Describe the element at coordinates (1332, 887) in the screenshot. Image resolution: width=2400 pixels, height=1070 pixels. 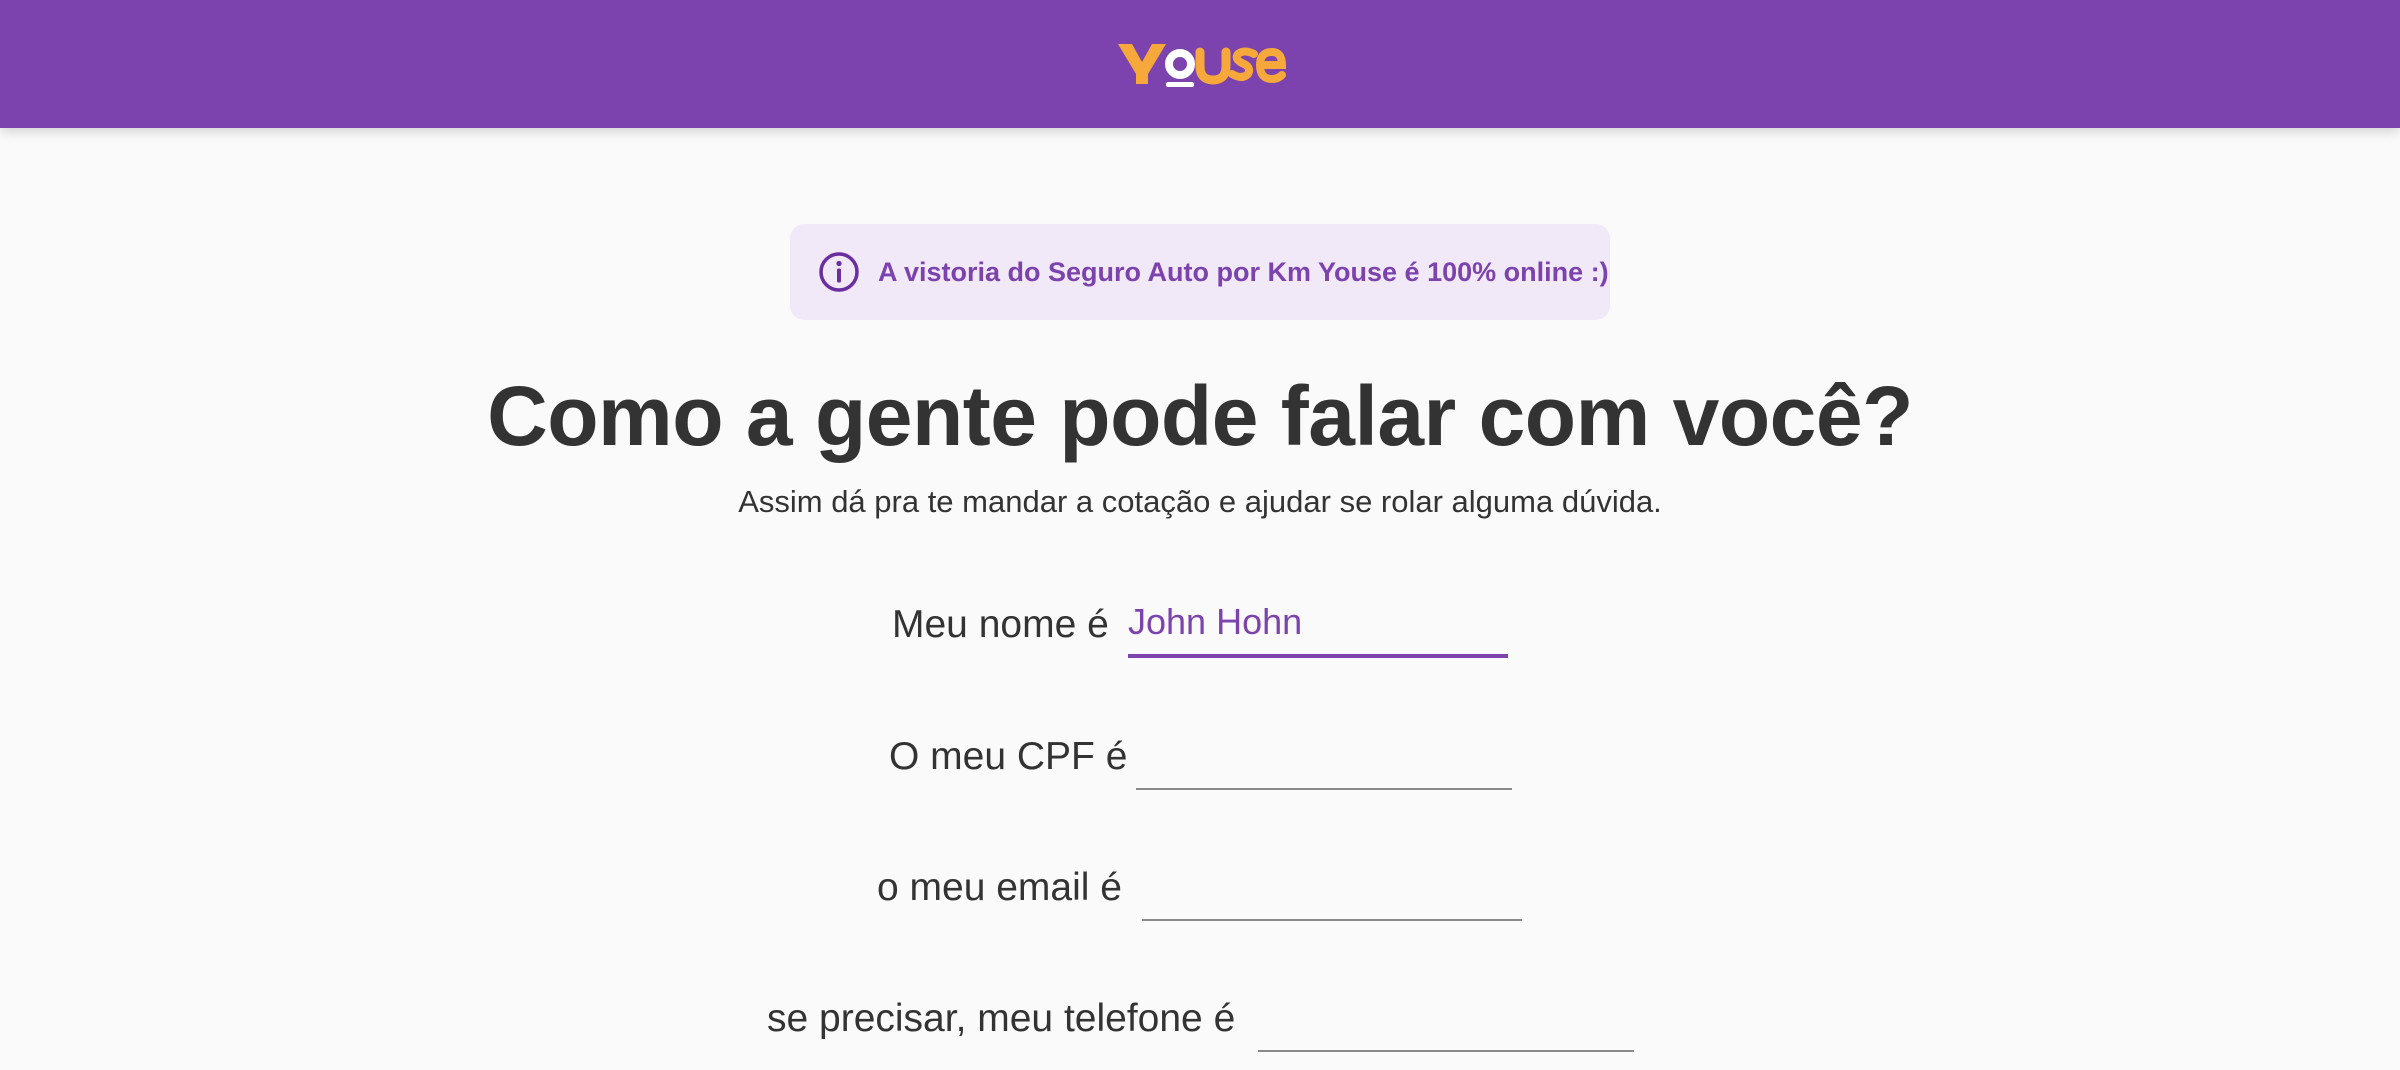
I see `email-input` at that location.